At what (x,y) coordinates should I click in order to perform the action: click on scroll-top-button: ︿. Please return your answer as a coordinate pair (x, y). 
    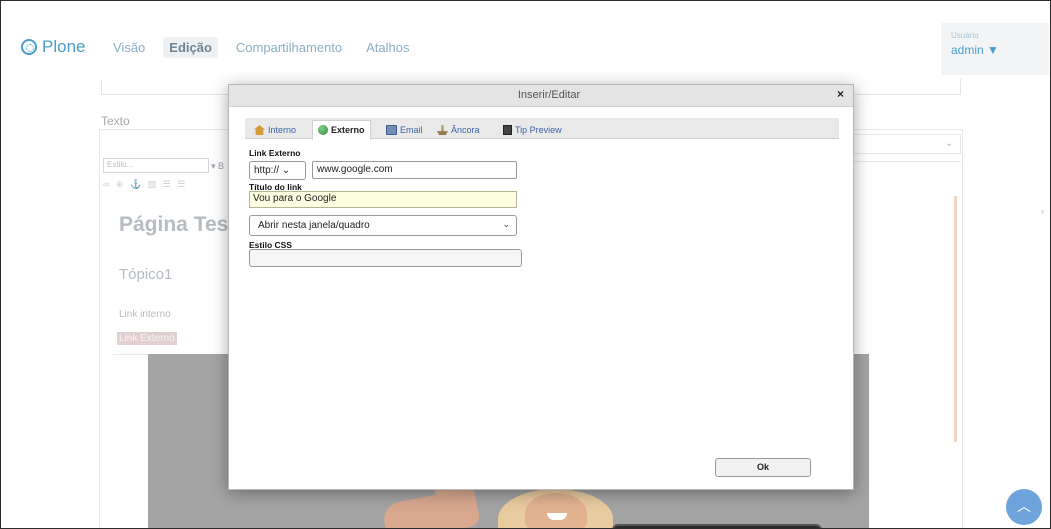
    Looking at the image, I should click on (1024, 507).